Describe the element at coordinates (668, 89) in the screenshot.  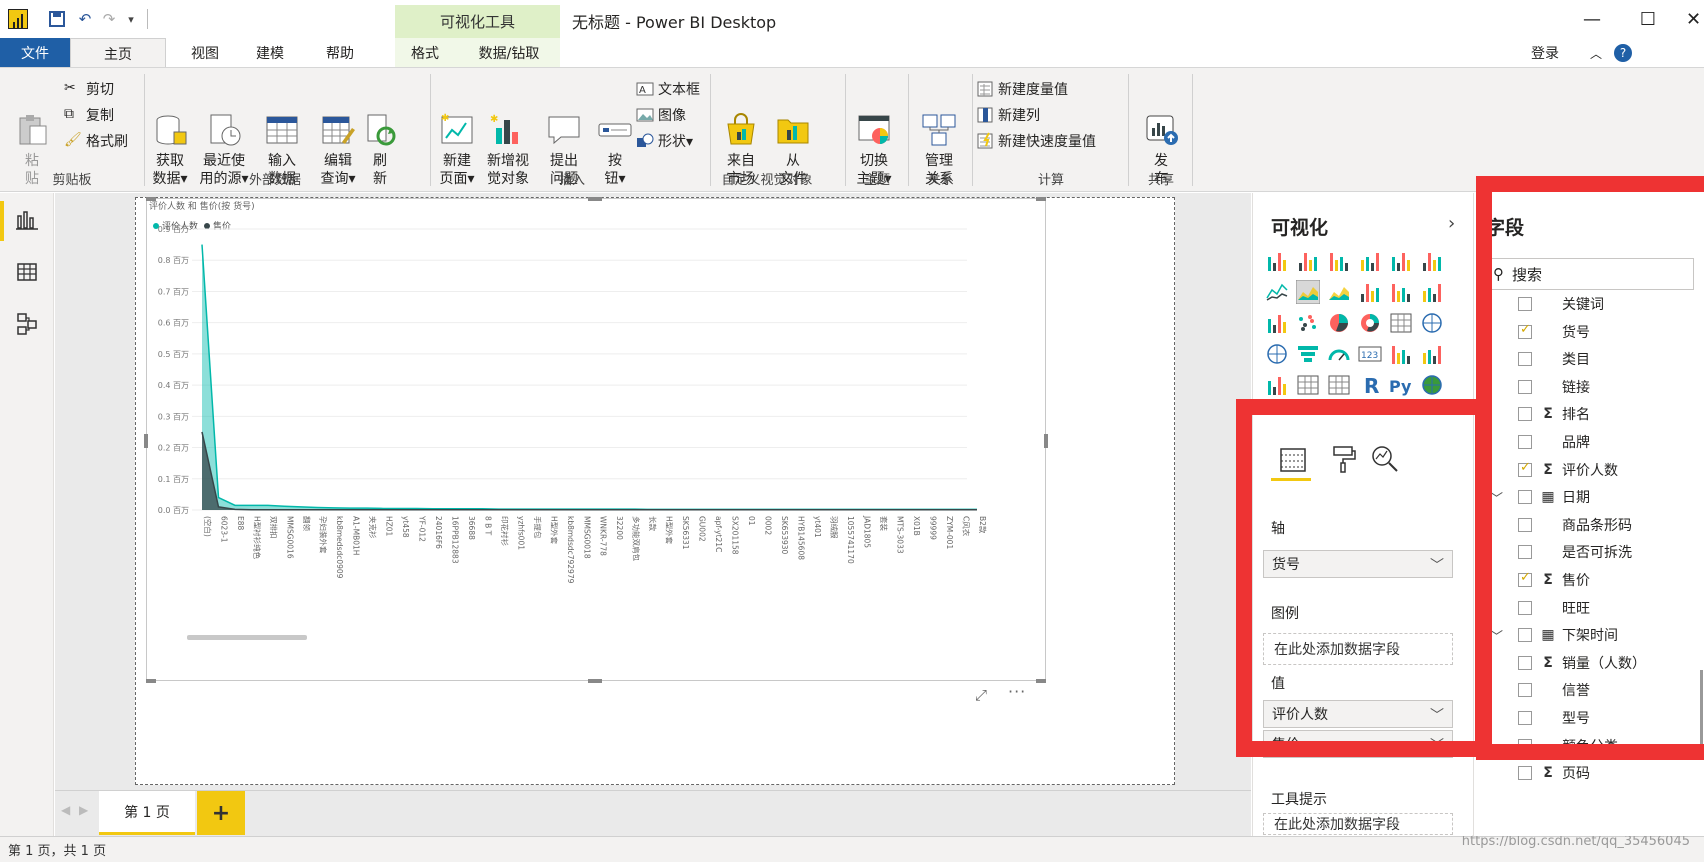
I see `textbox-button: A 文本框` at that location.